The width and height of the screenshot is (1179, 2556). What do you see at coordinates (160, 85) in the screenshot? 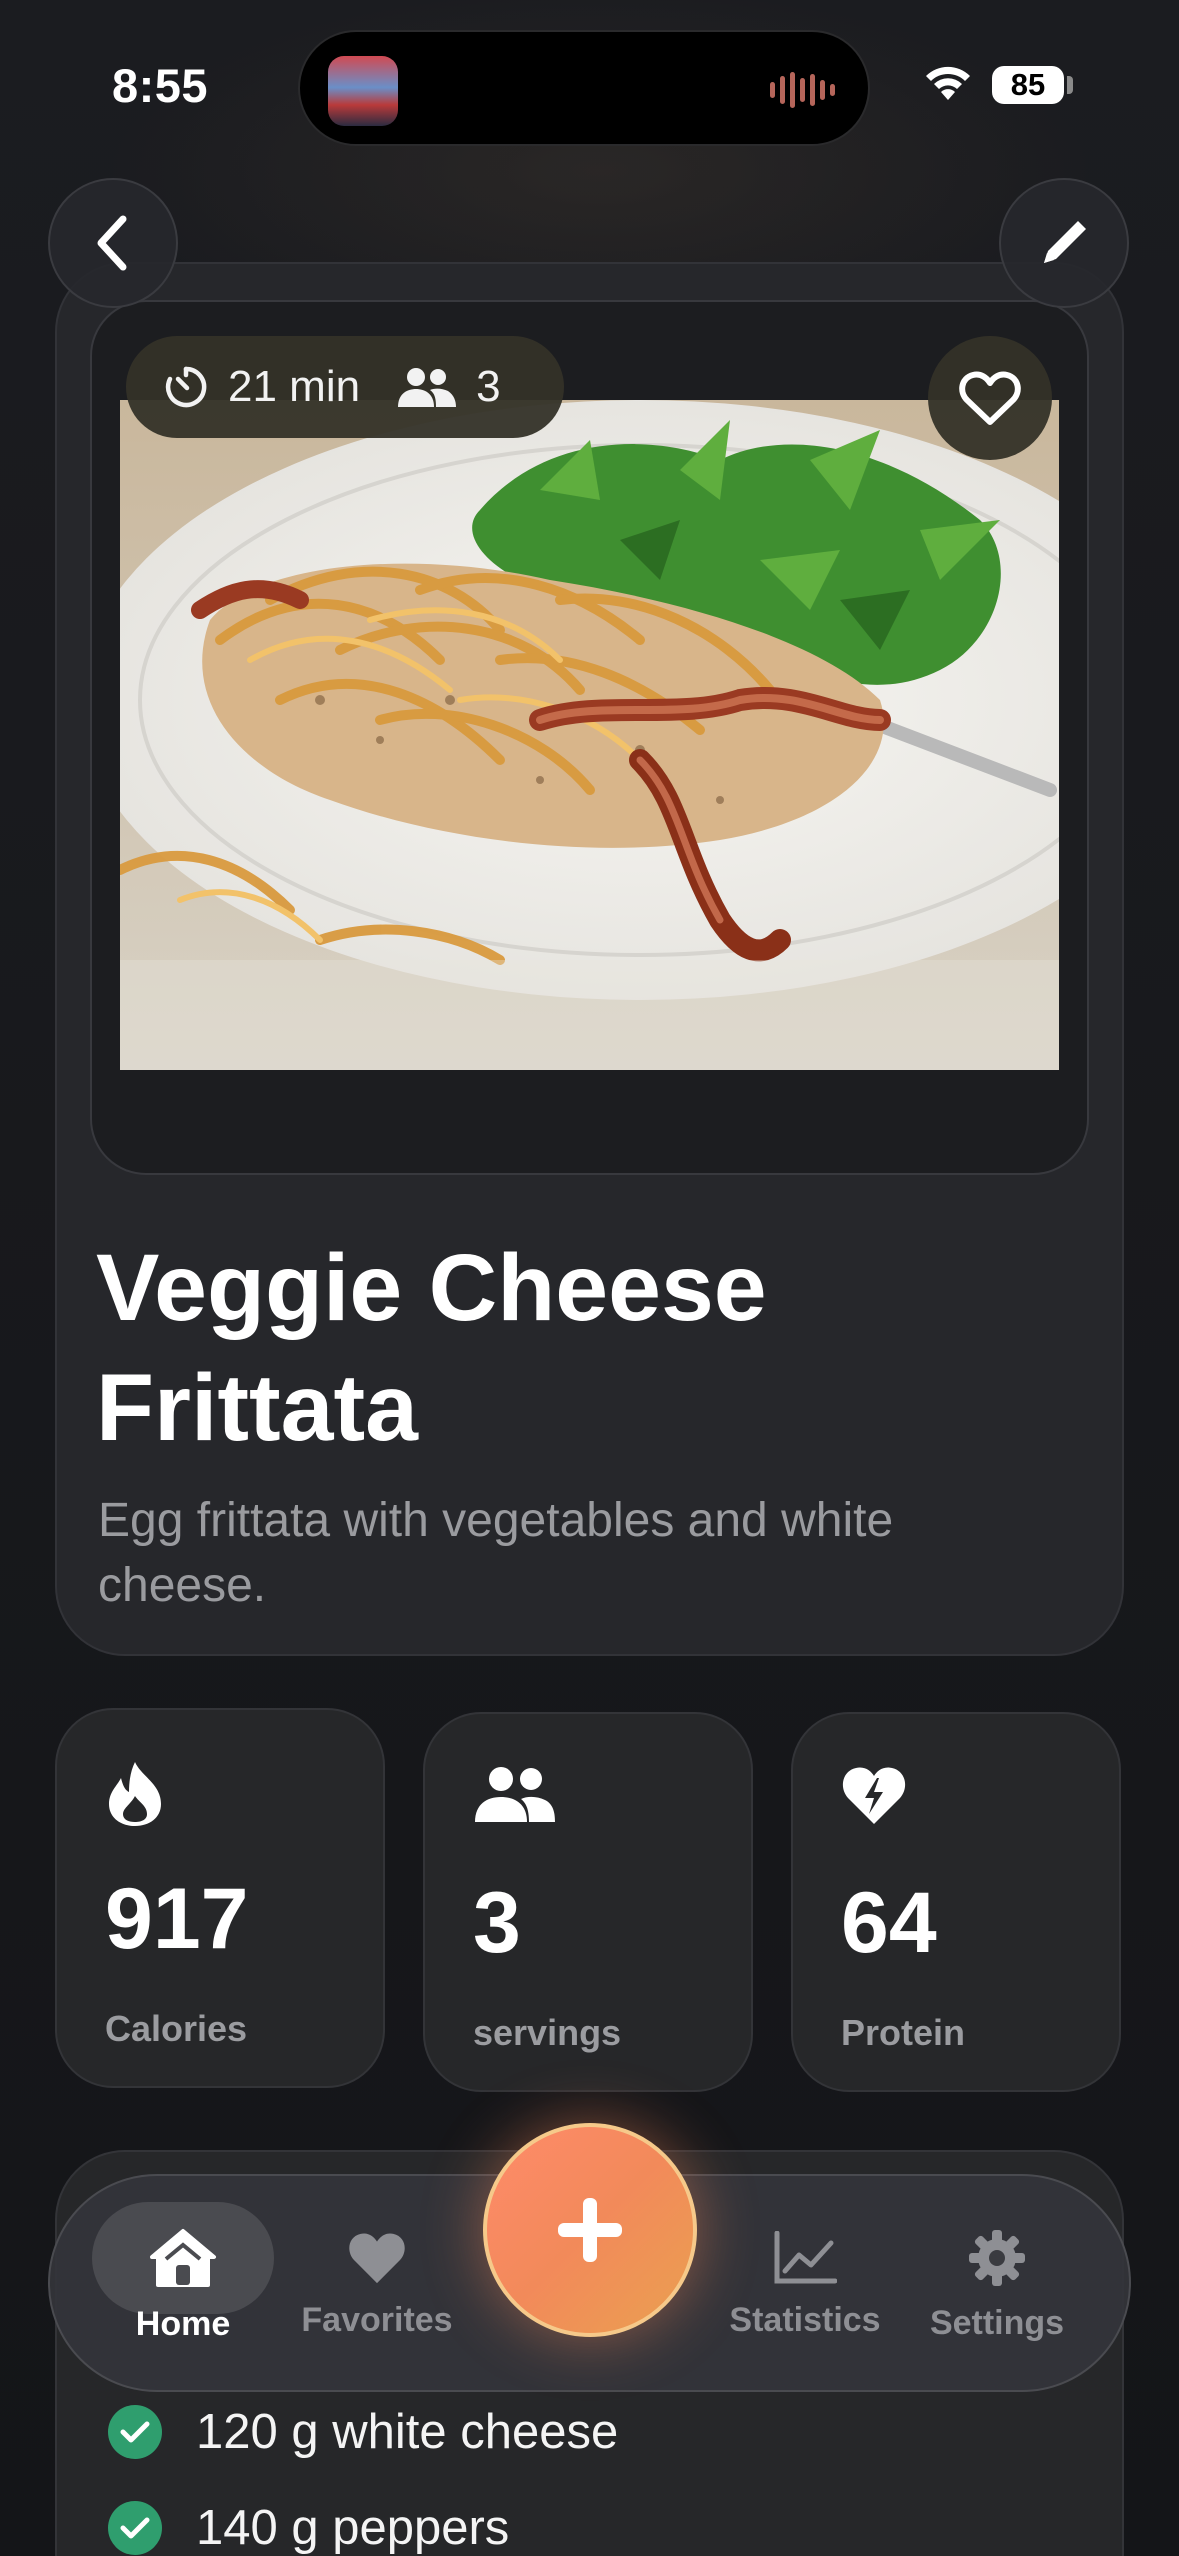
I see `status-time: 8:55` at bounding box center [160, 85].